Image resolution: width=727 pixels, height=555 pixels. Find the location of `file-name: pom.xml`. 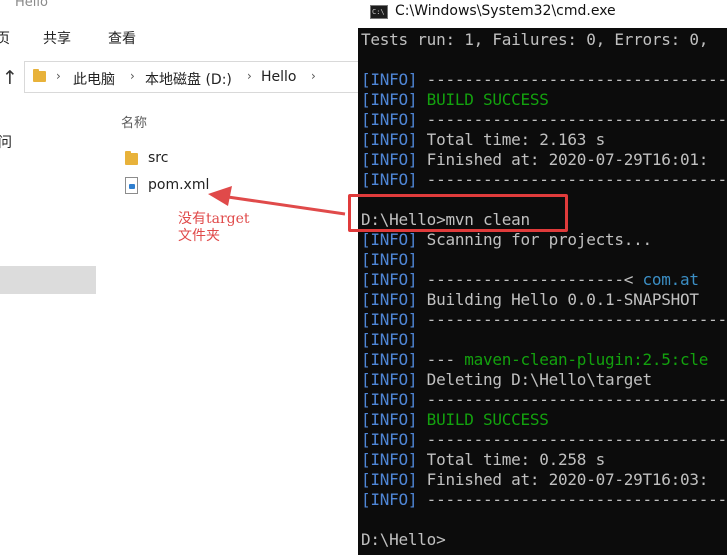

file-name: pom.xml is located at coordinates (179, 185).